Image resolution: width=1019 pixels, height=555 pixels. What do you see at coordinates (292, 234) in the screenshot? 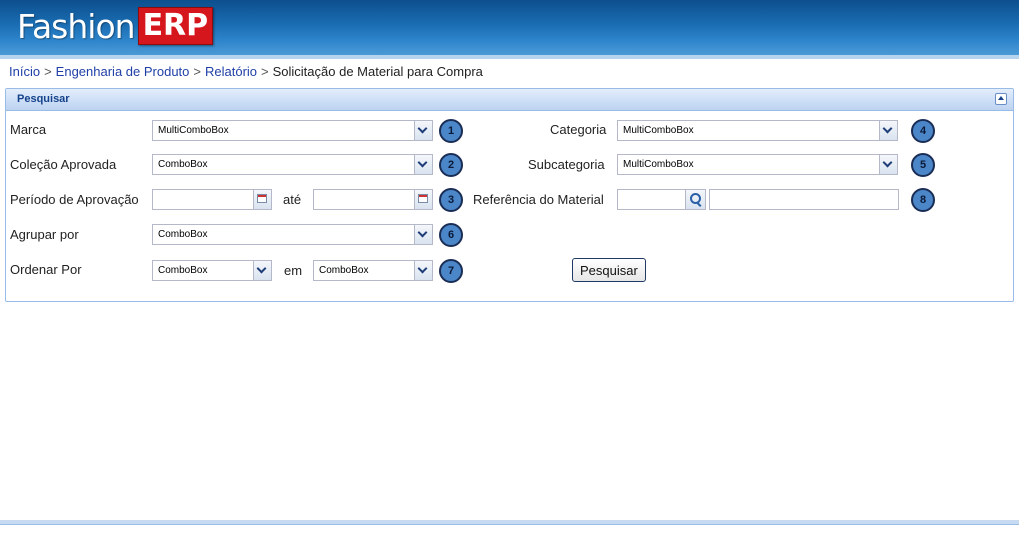
I see `agrupar-combo: ComboBox` at bounding box center [292, 234].